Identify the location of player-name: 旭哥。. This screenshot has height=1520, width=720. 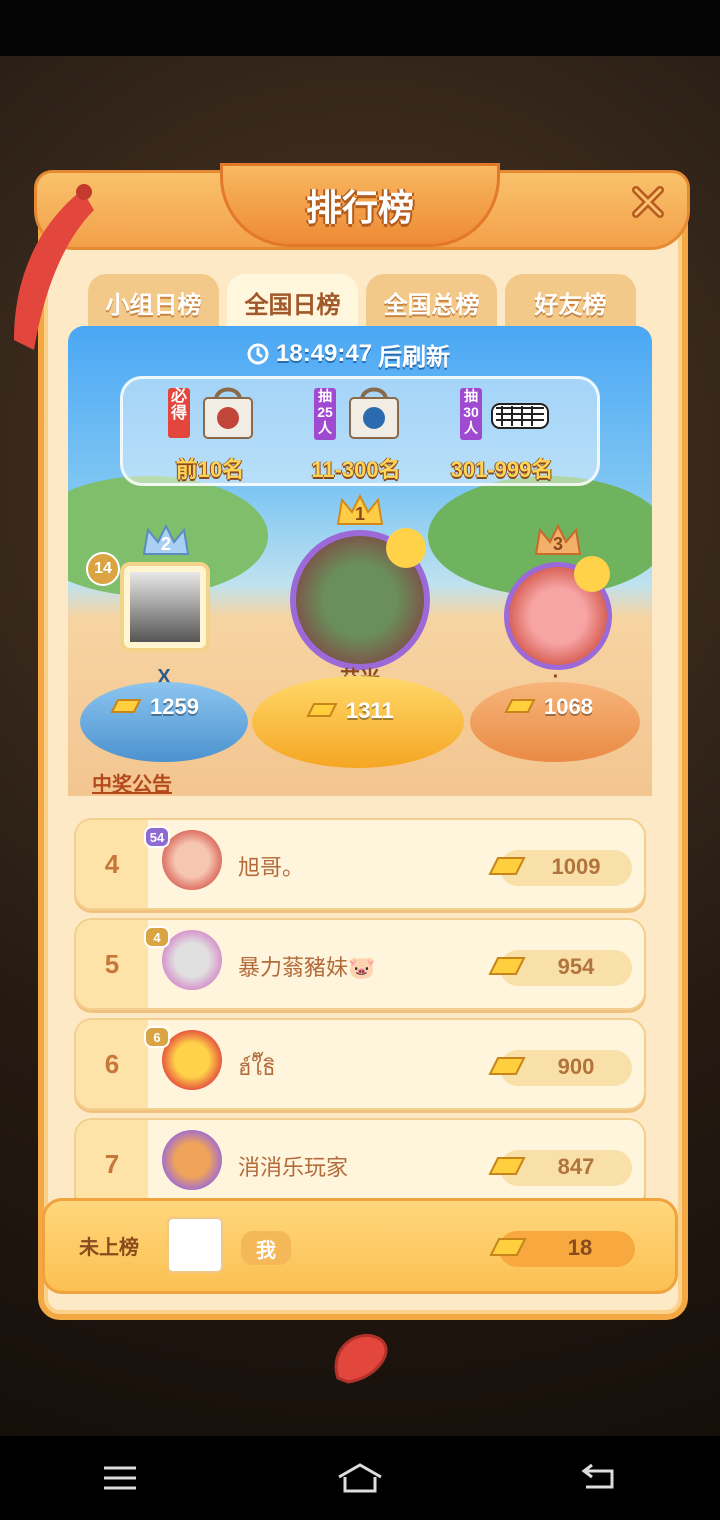
(271, 867).